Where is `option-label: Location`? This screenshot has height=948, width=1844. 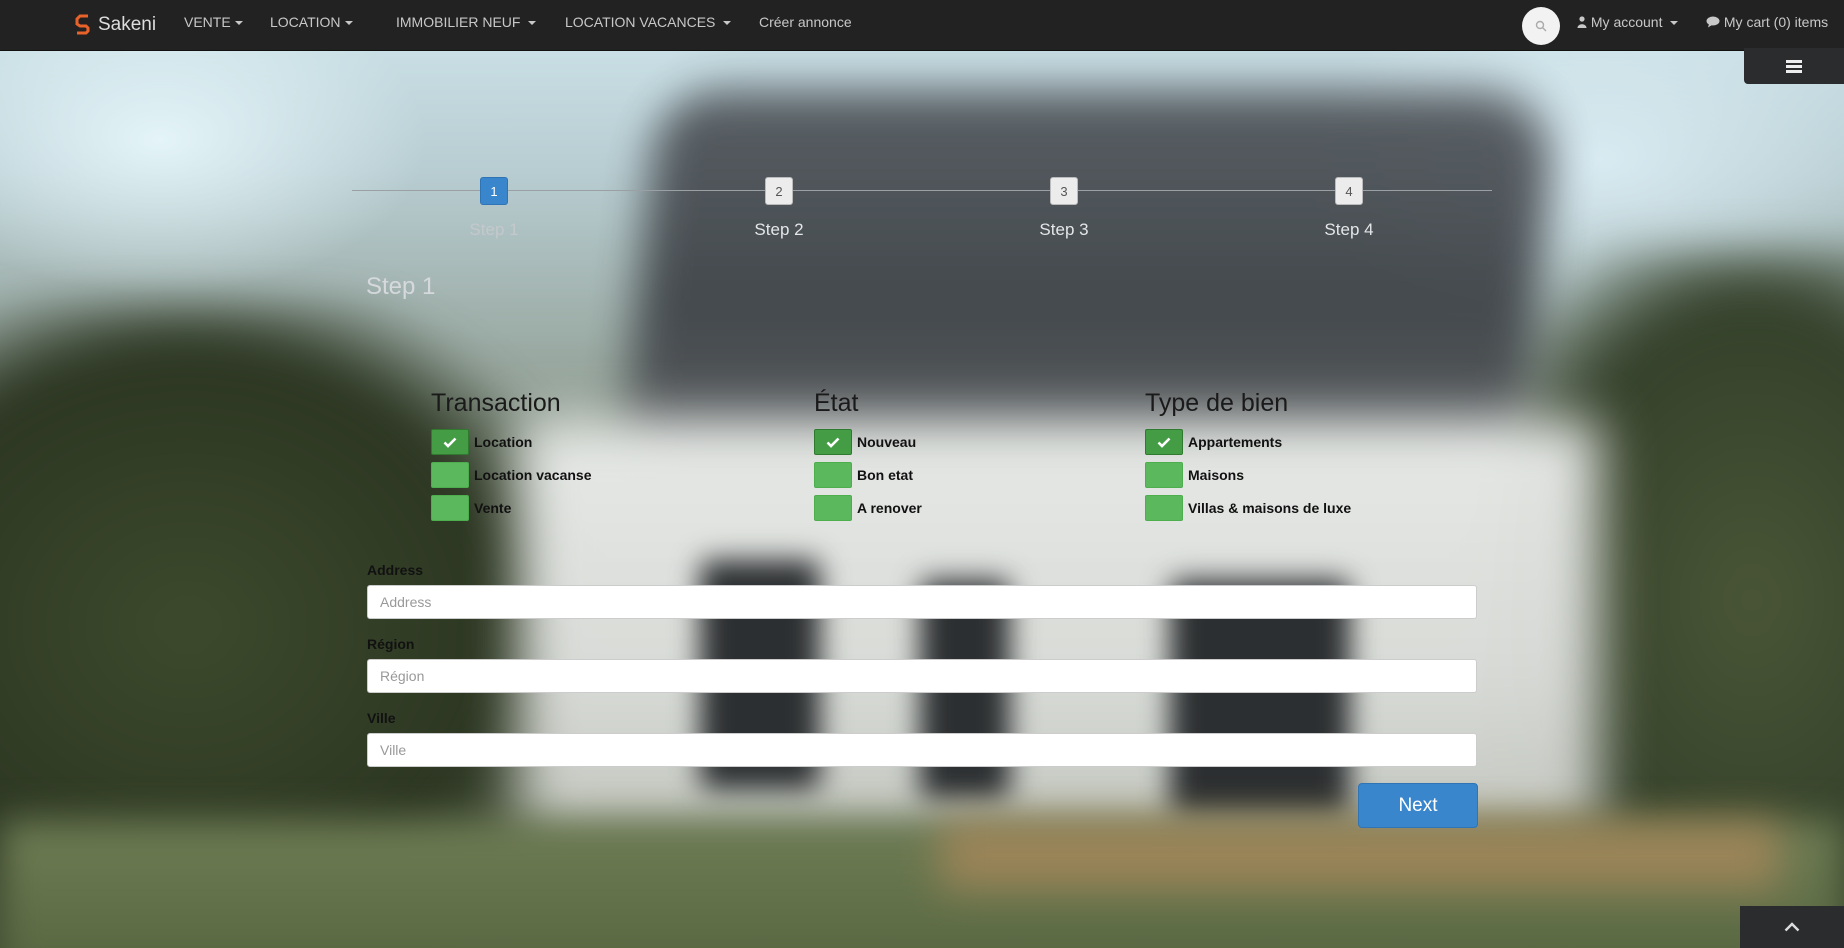
option-label: Location is located at coordinates (503, 442).